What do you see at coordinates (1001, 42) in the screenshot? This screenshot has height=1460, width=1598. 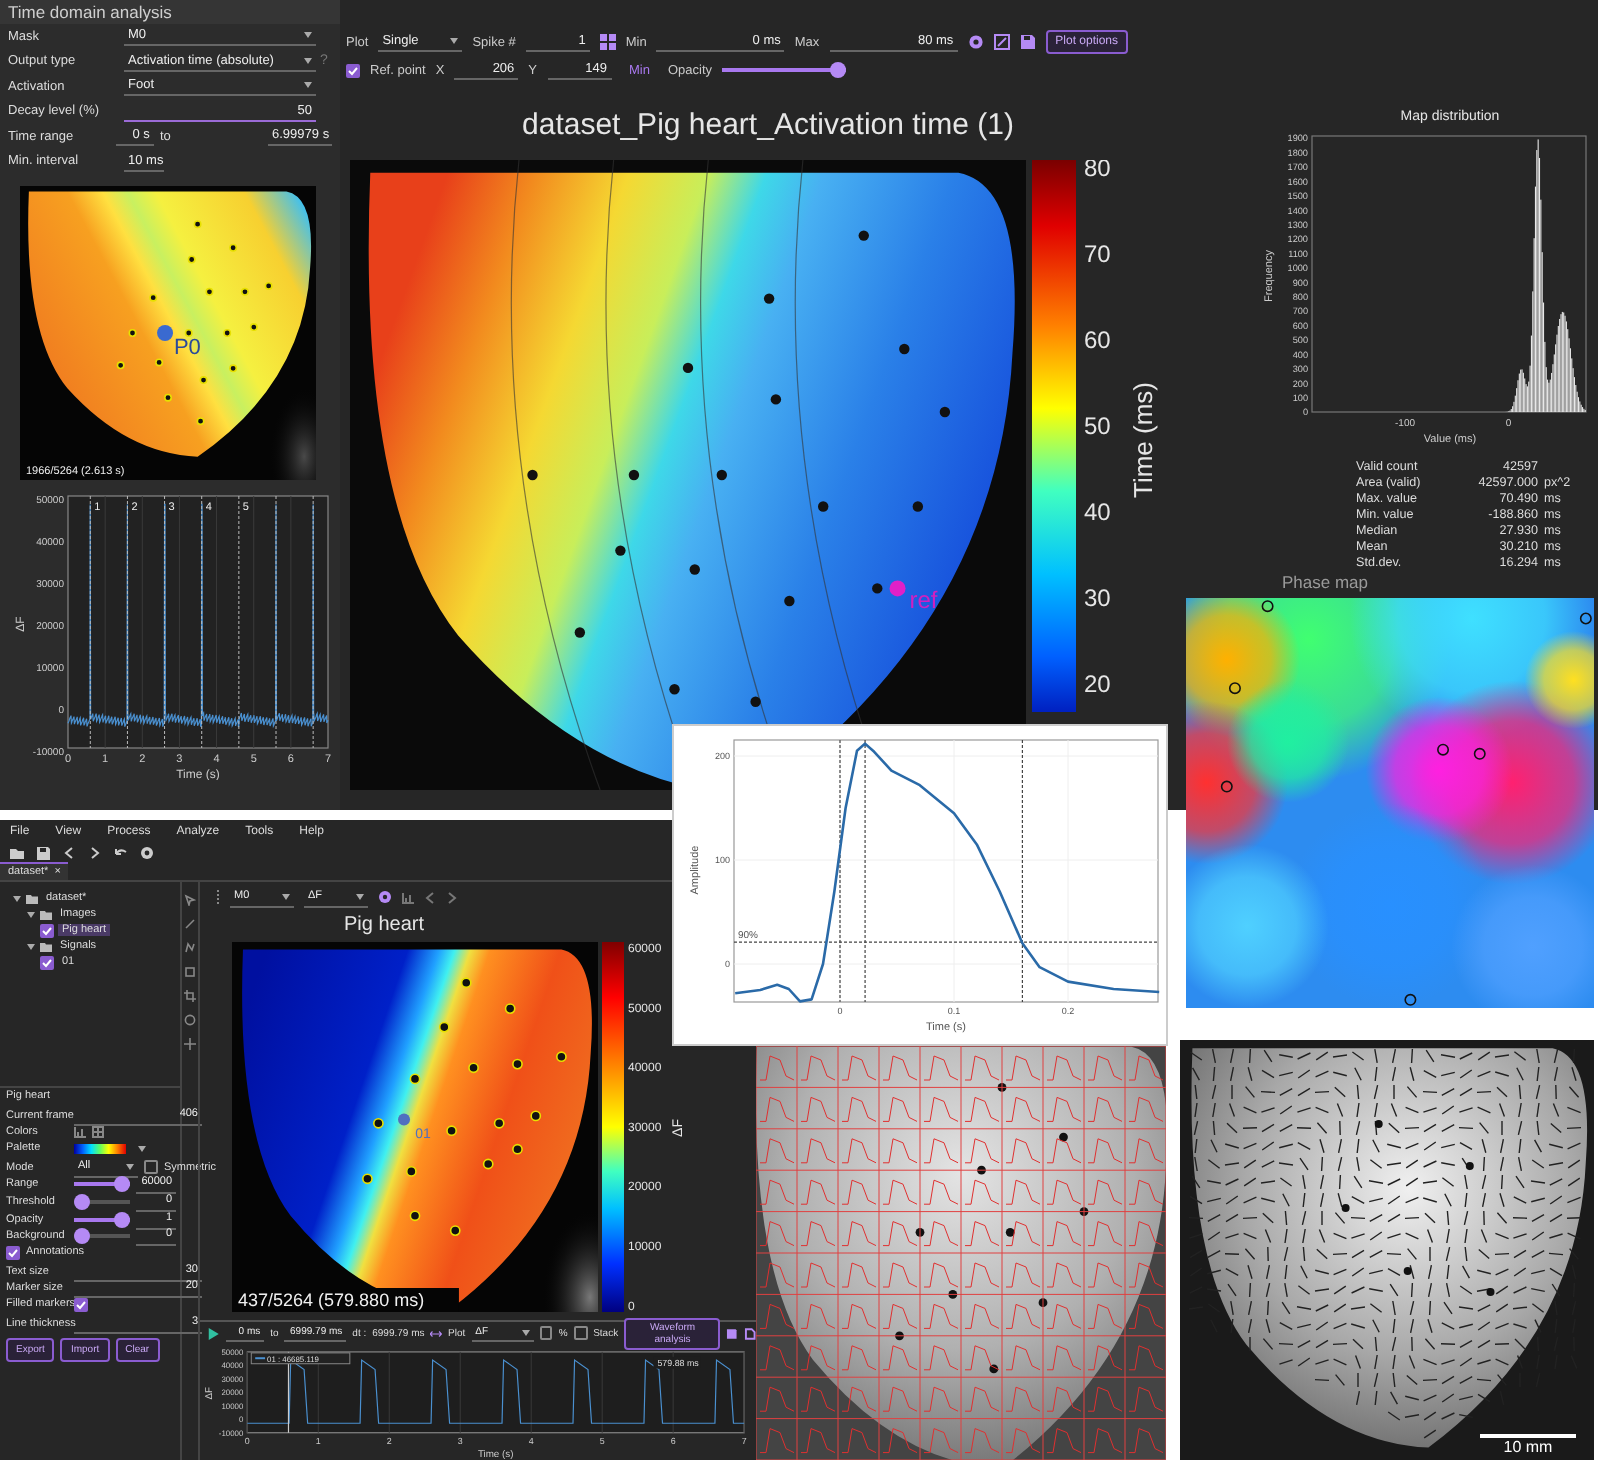 I see `edit-icon` at bounding box center [1001, 42].